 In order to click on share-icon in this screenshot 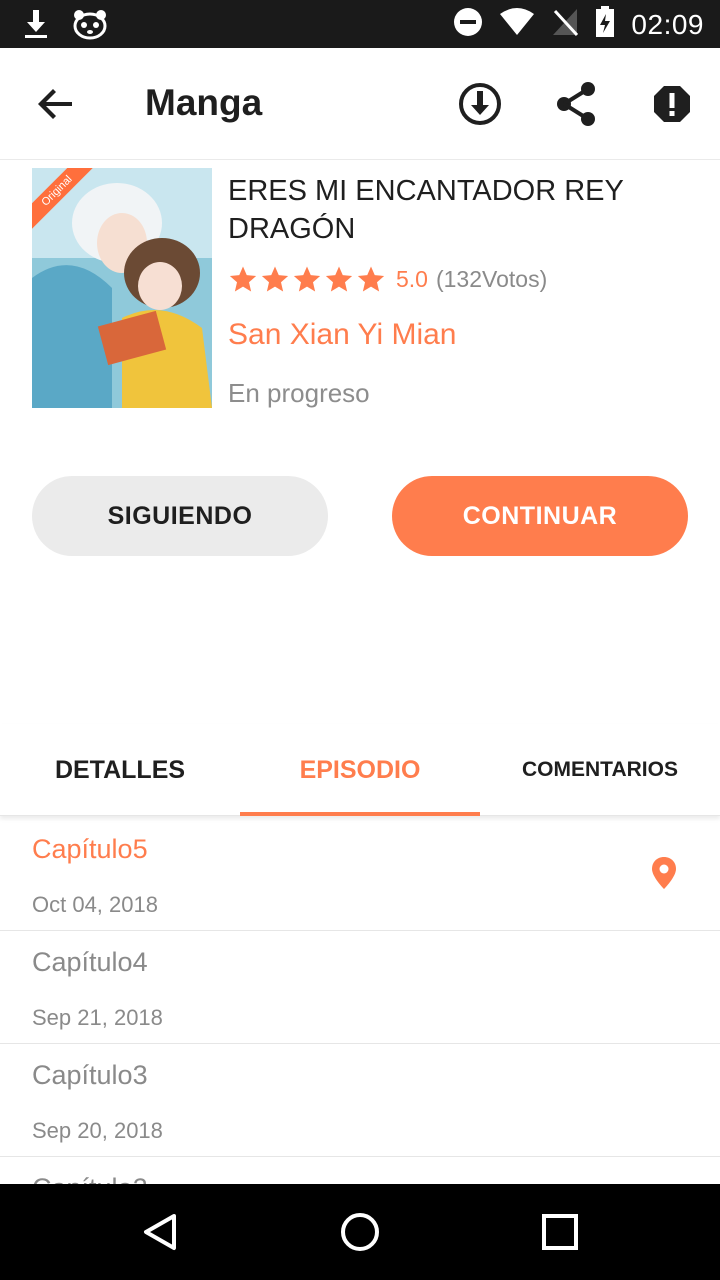, I will do `click(576, 104)`.